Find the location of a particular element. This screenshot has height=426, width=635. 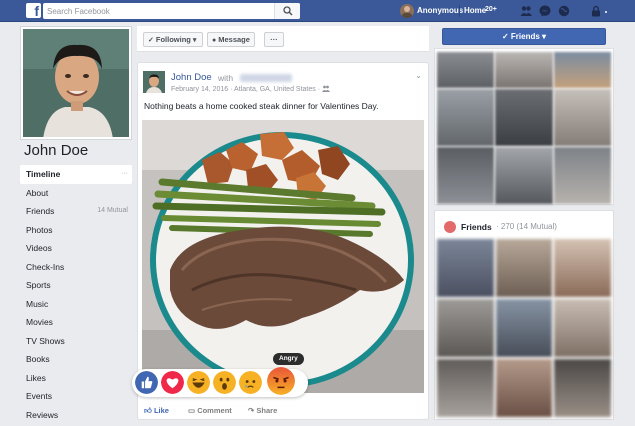

post-location: Atlanta, GA, United States is located at coordinates (275, 89).